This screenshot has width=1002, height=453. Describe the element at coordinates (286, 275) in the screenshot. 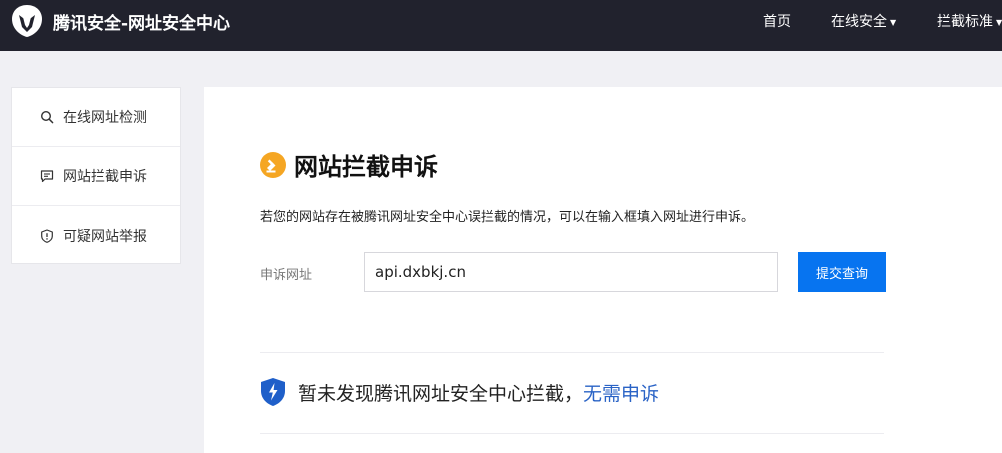

I see `appeal-url-label: 申诉网址` at that location.